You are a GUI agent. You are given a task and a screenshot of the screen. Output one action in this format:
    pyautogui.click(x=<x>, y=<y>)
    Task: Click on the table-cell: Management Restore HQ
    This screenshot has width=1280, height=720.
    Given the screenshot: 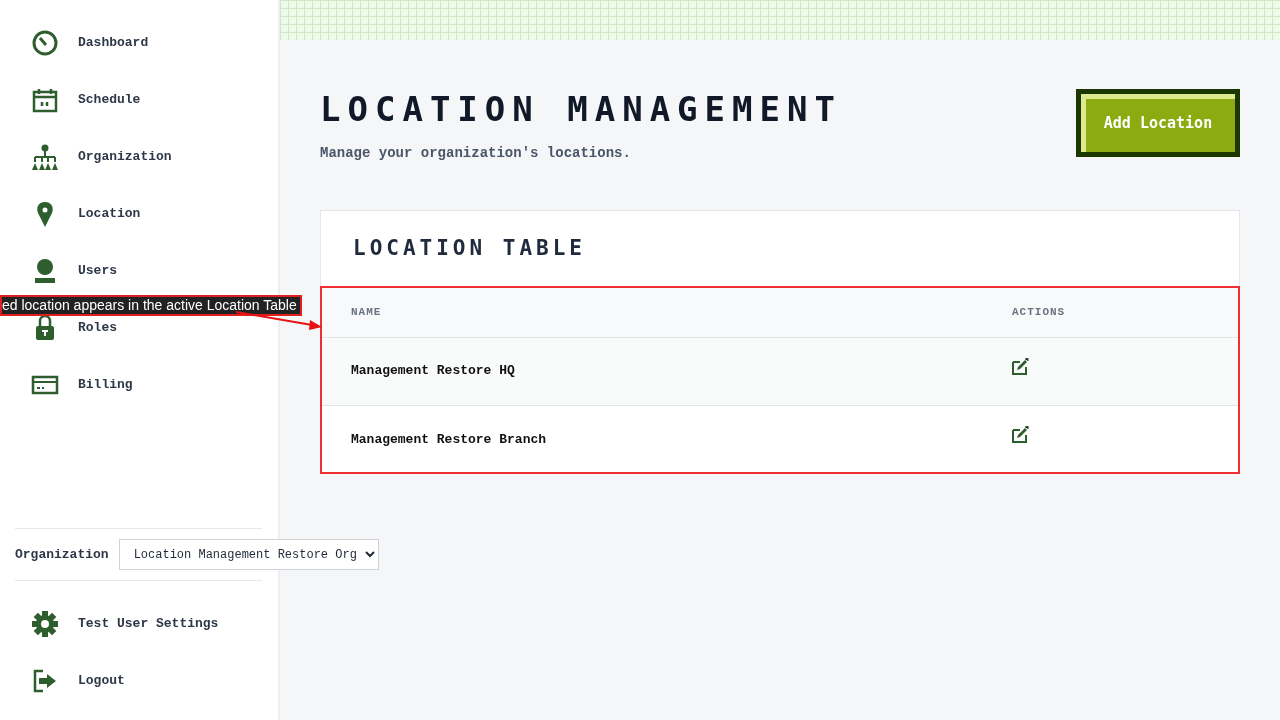 What is the action you would take?
    pyautogui.click(x=433, y=371)
    